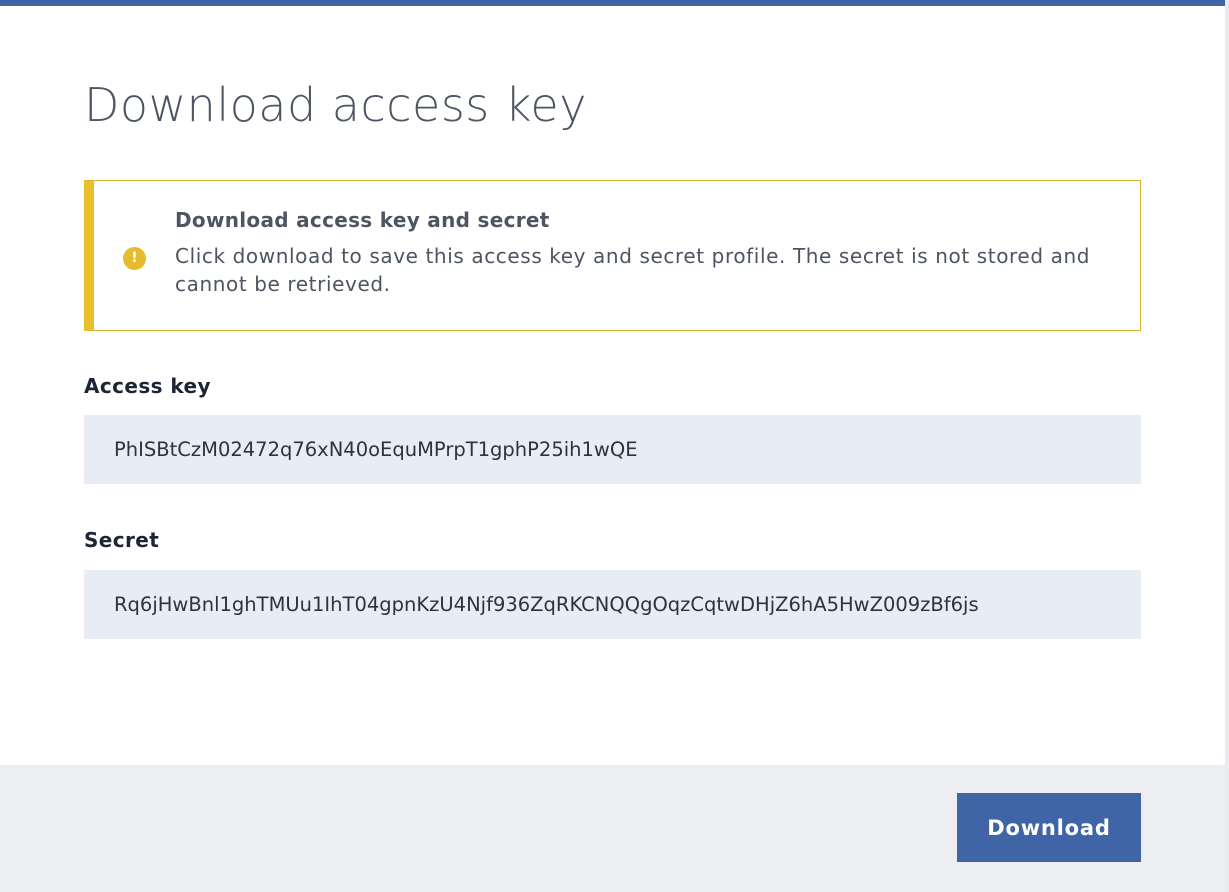  Describe the element at coordinates (134, 258) in the screenshot. I see `exclamation-icon: !` at that location.